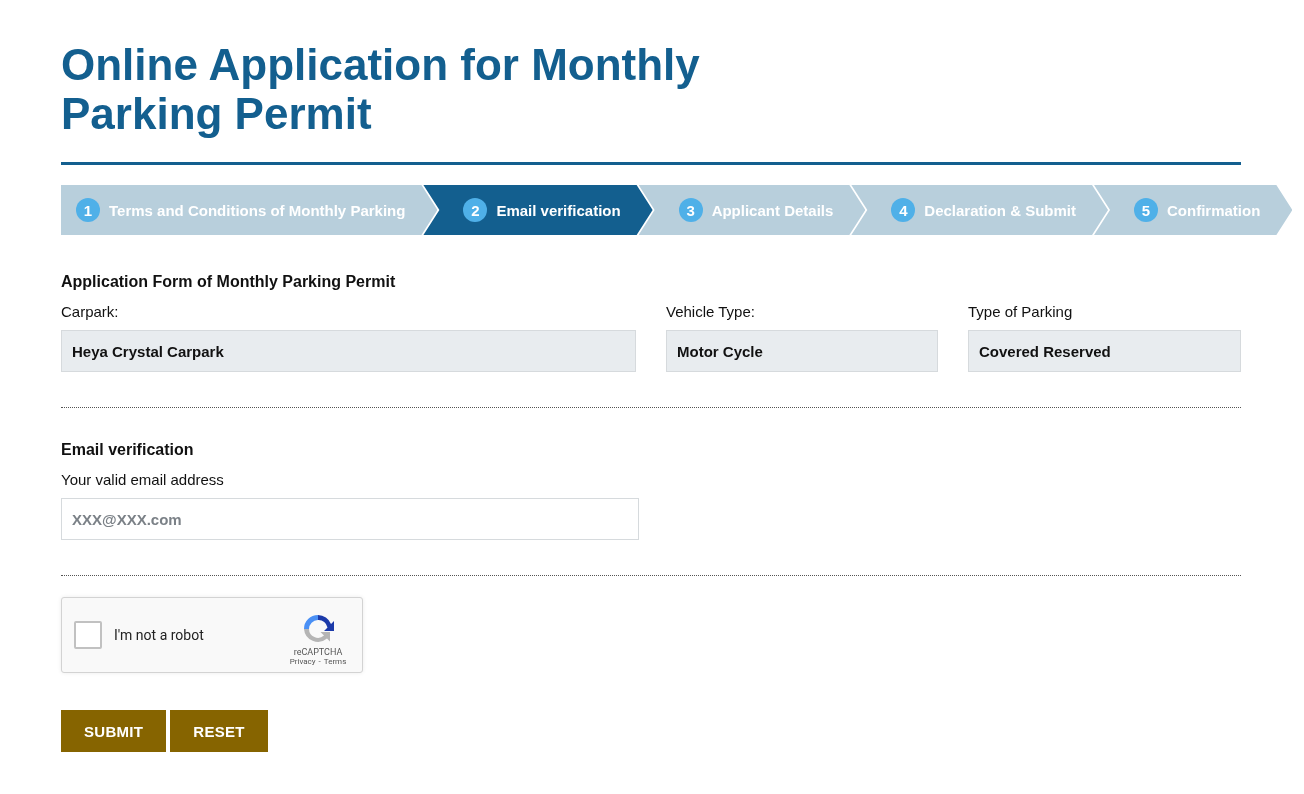 The image size is (1304, 794). Describe the element at coordinates (381, 89) in the screenshot. I see `page-title: Online Application for Monthly Parking Permit` at that location.